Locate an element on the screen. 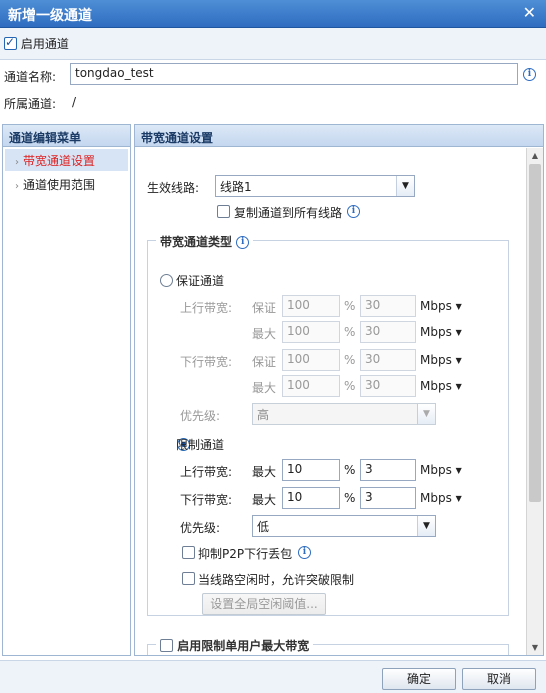 This screenshot has width=546, height=693. dialog-title-bar: 新增一级通道 ✕ is located at coordinates (273, 14).